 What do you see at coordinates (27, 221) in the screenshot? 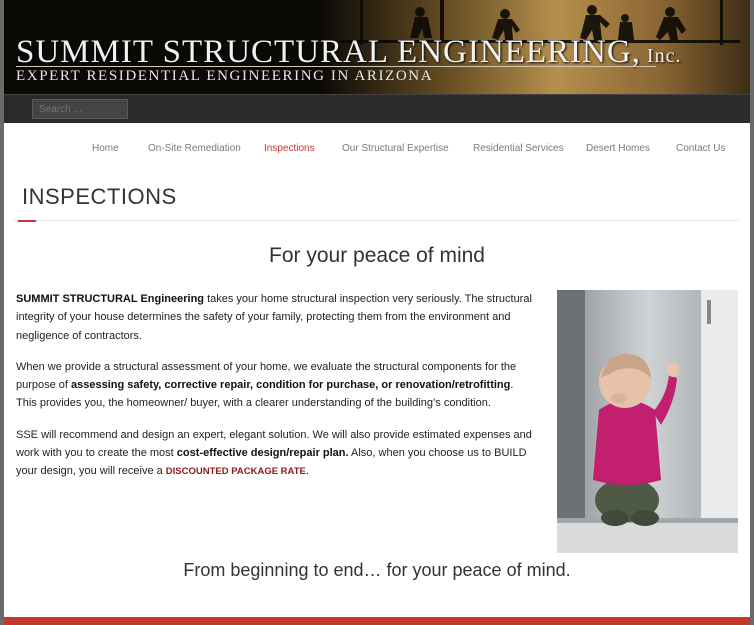
I see `title-accent-bar` at bounding box center [27, 221].